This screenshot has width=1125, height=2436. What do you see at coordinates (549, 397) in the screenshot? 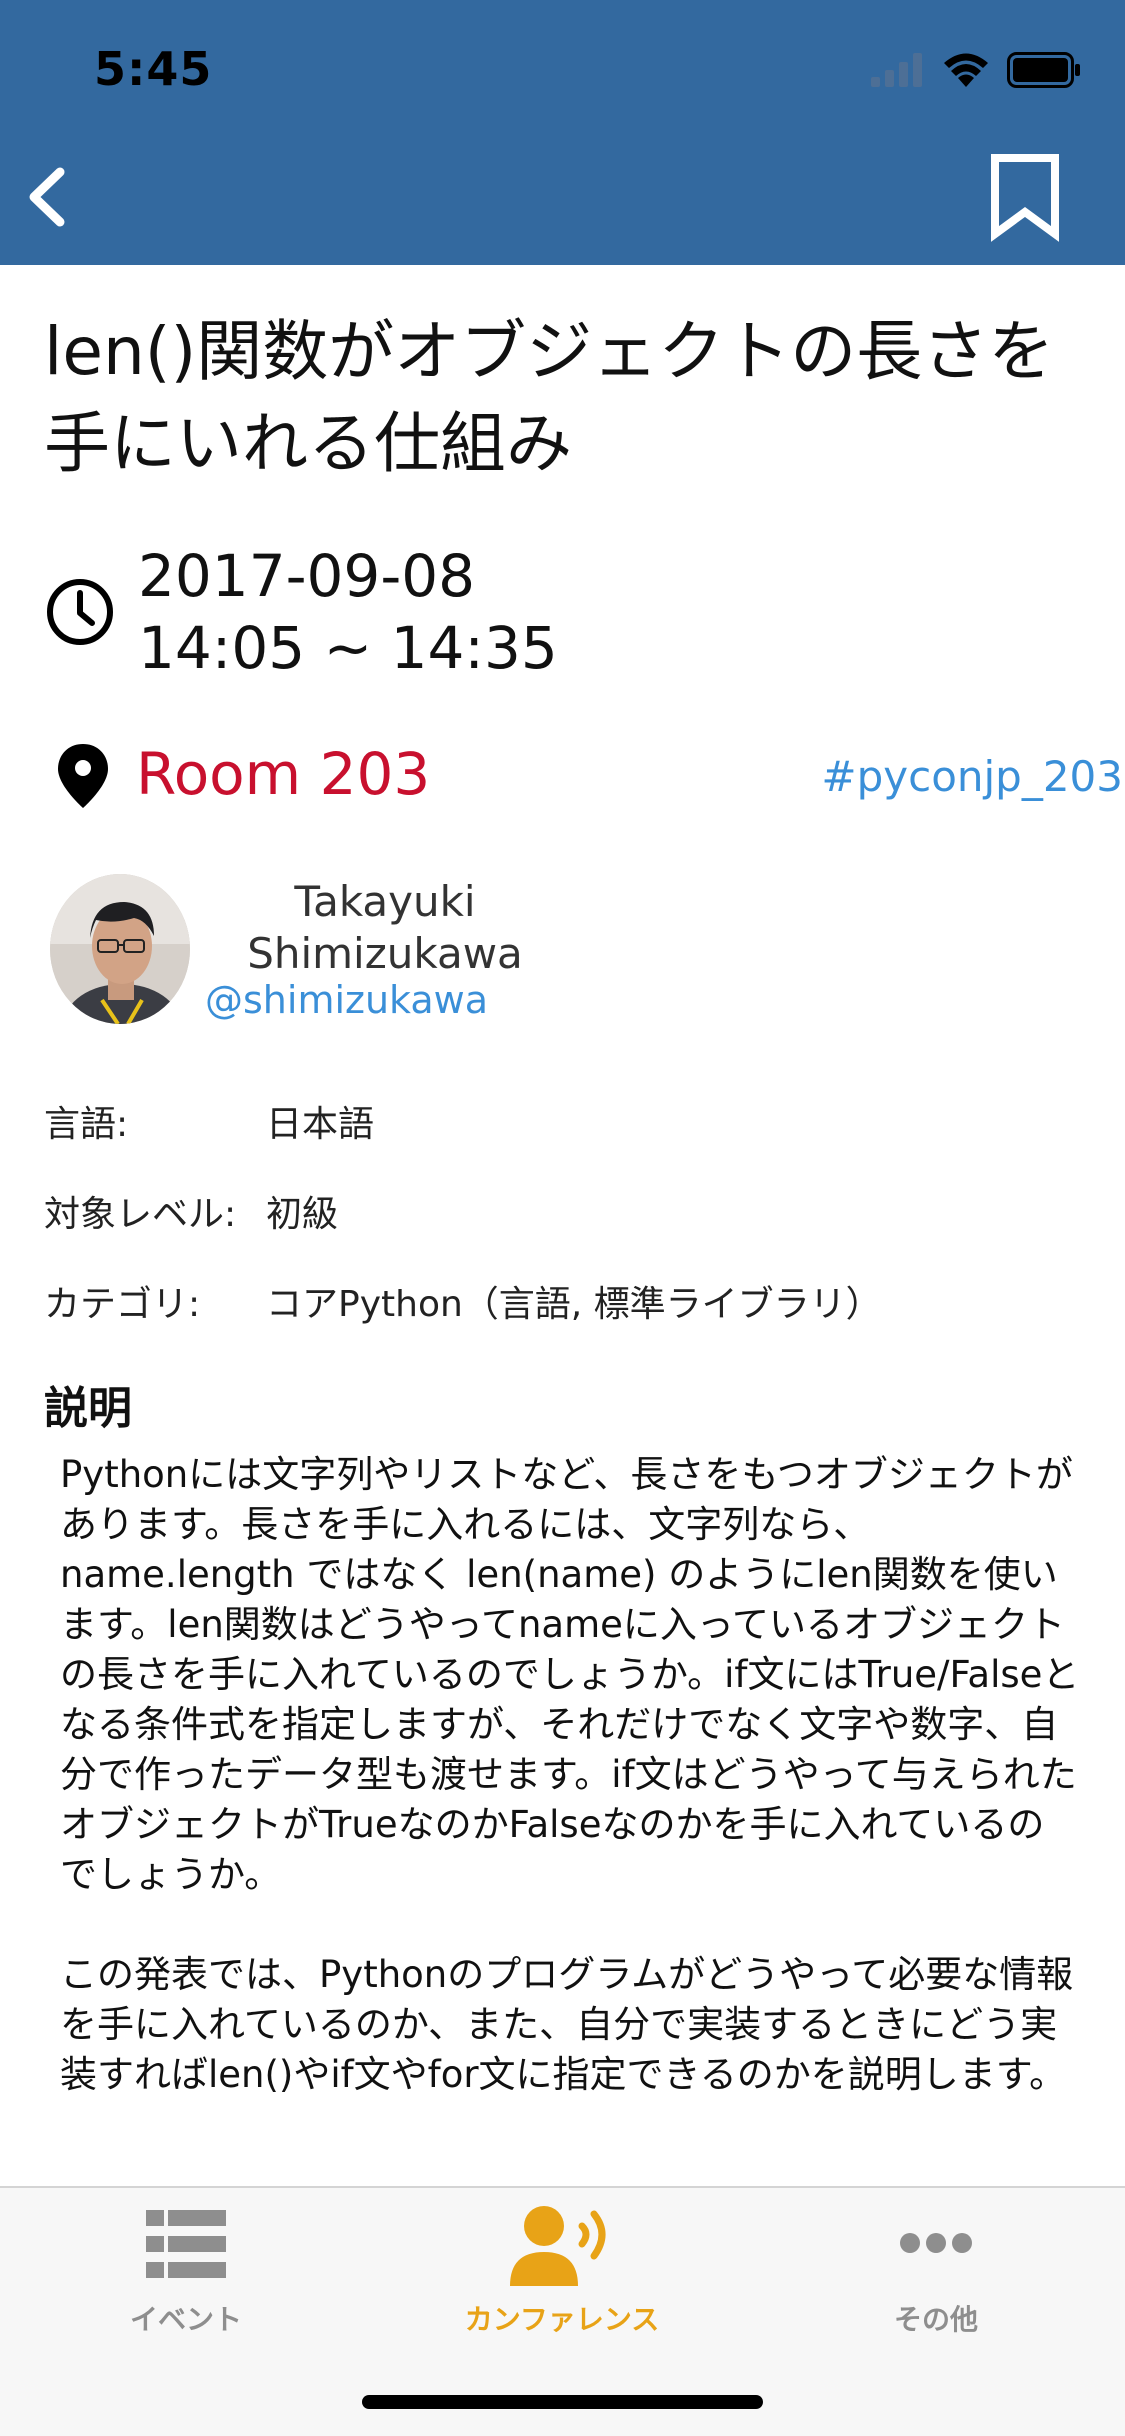
I see `session-title: len()関数がオブジェクトの長さを手にいれる仕組み` at bounding box center [549, 397].